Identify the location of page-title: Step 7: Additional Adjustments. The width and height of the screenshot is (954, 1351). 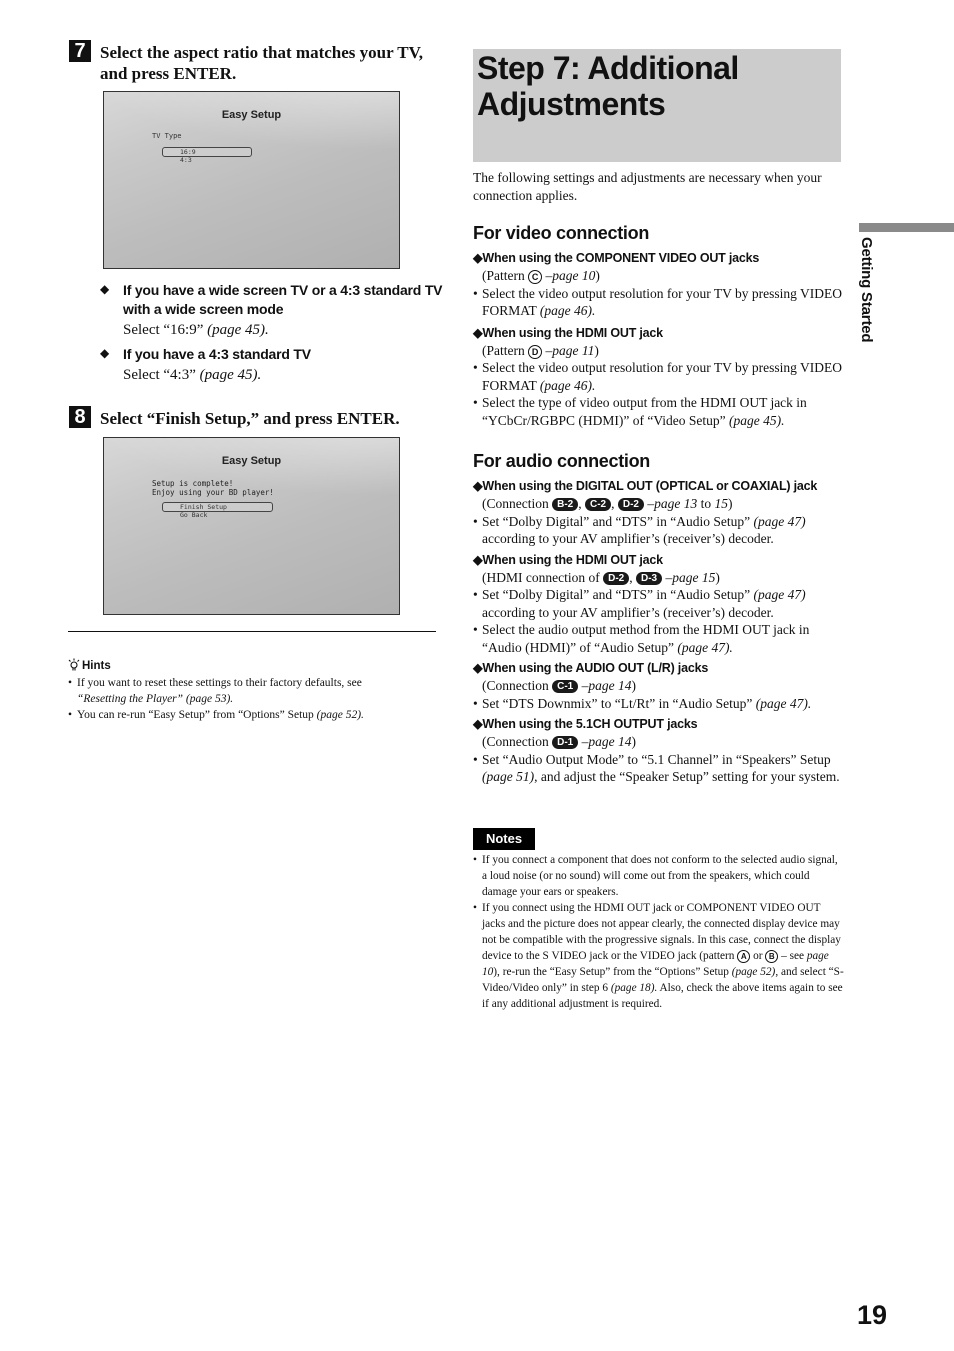
(608, 86).